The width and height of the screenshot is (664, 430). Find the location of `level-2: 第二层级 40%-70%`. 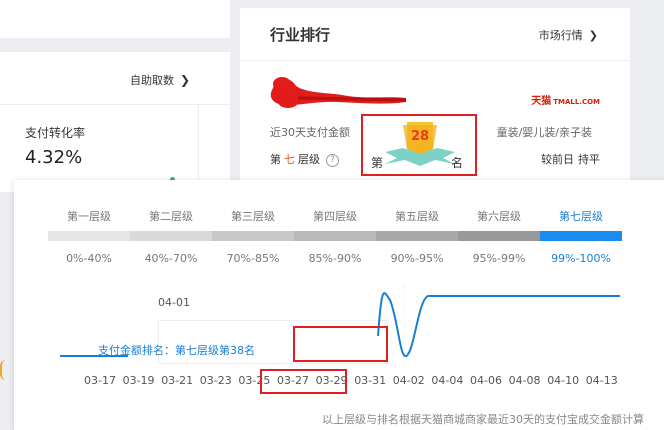

level-2: 第二层级 40%-70% is located at coordinates (171, 236).